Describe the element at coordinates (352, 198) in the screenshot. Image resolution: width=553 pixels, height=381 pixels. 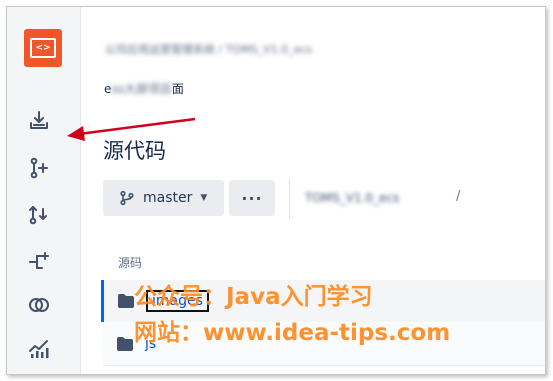
I see `repo-path: TOMS_V1.0_ecs` at that location.